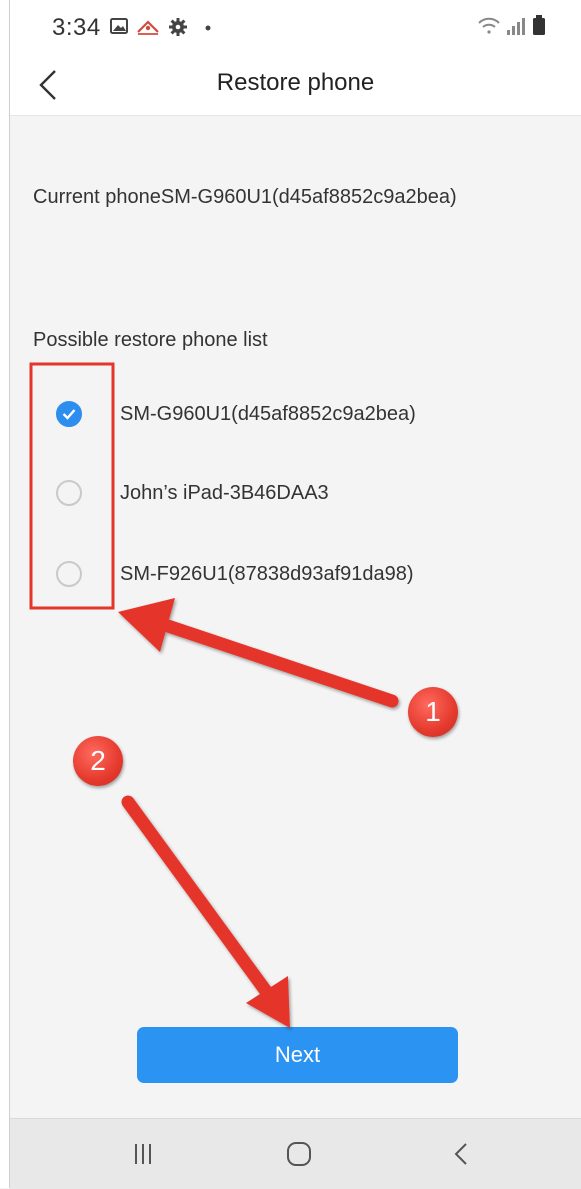 The image size is (581, 1189). What do you see at coordinates (148, 27) in the screenshot?
I see `notification-icon` at bounding box center [148, 27].